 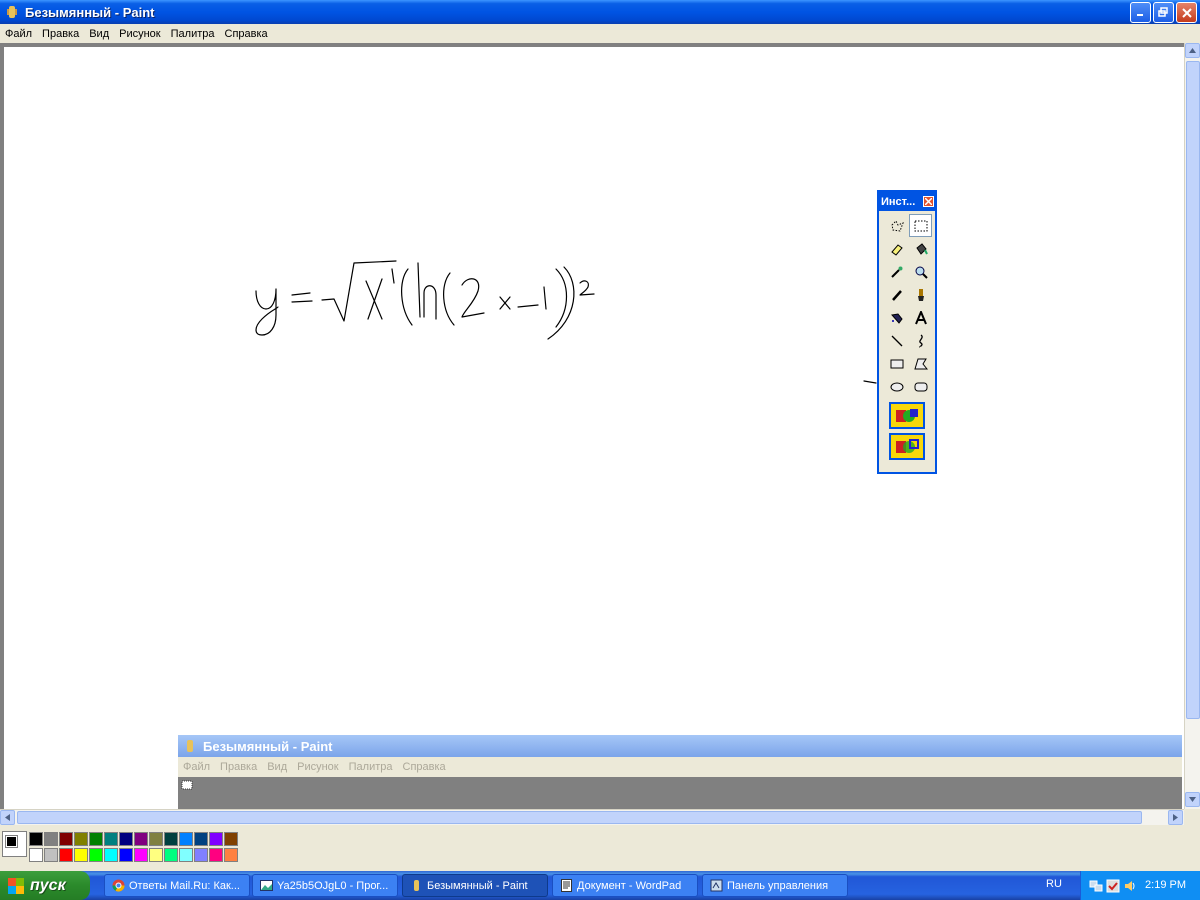 I want to click on eyedropper-tool, so click(x=896, y=271).